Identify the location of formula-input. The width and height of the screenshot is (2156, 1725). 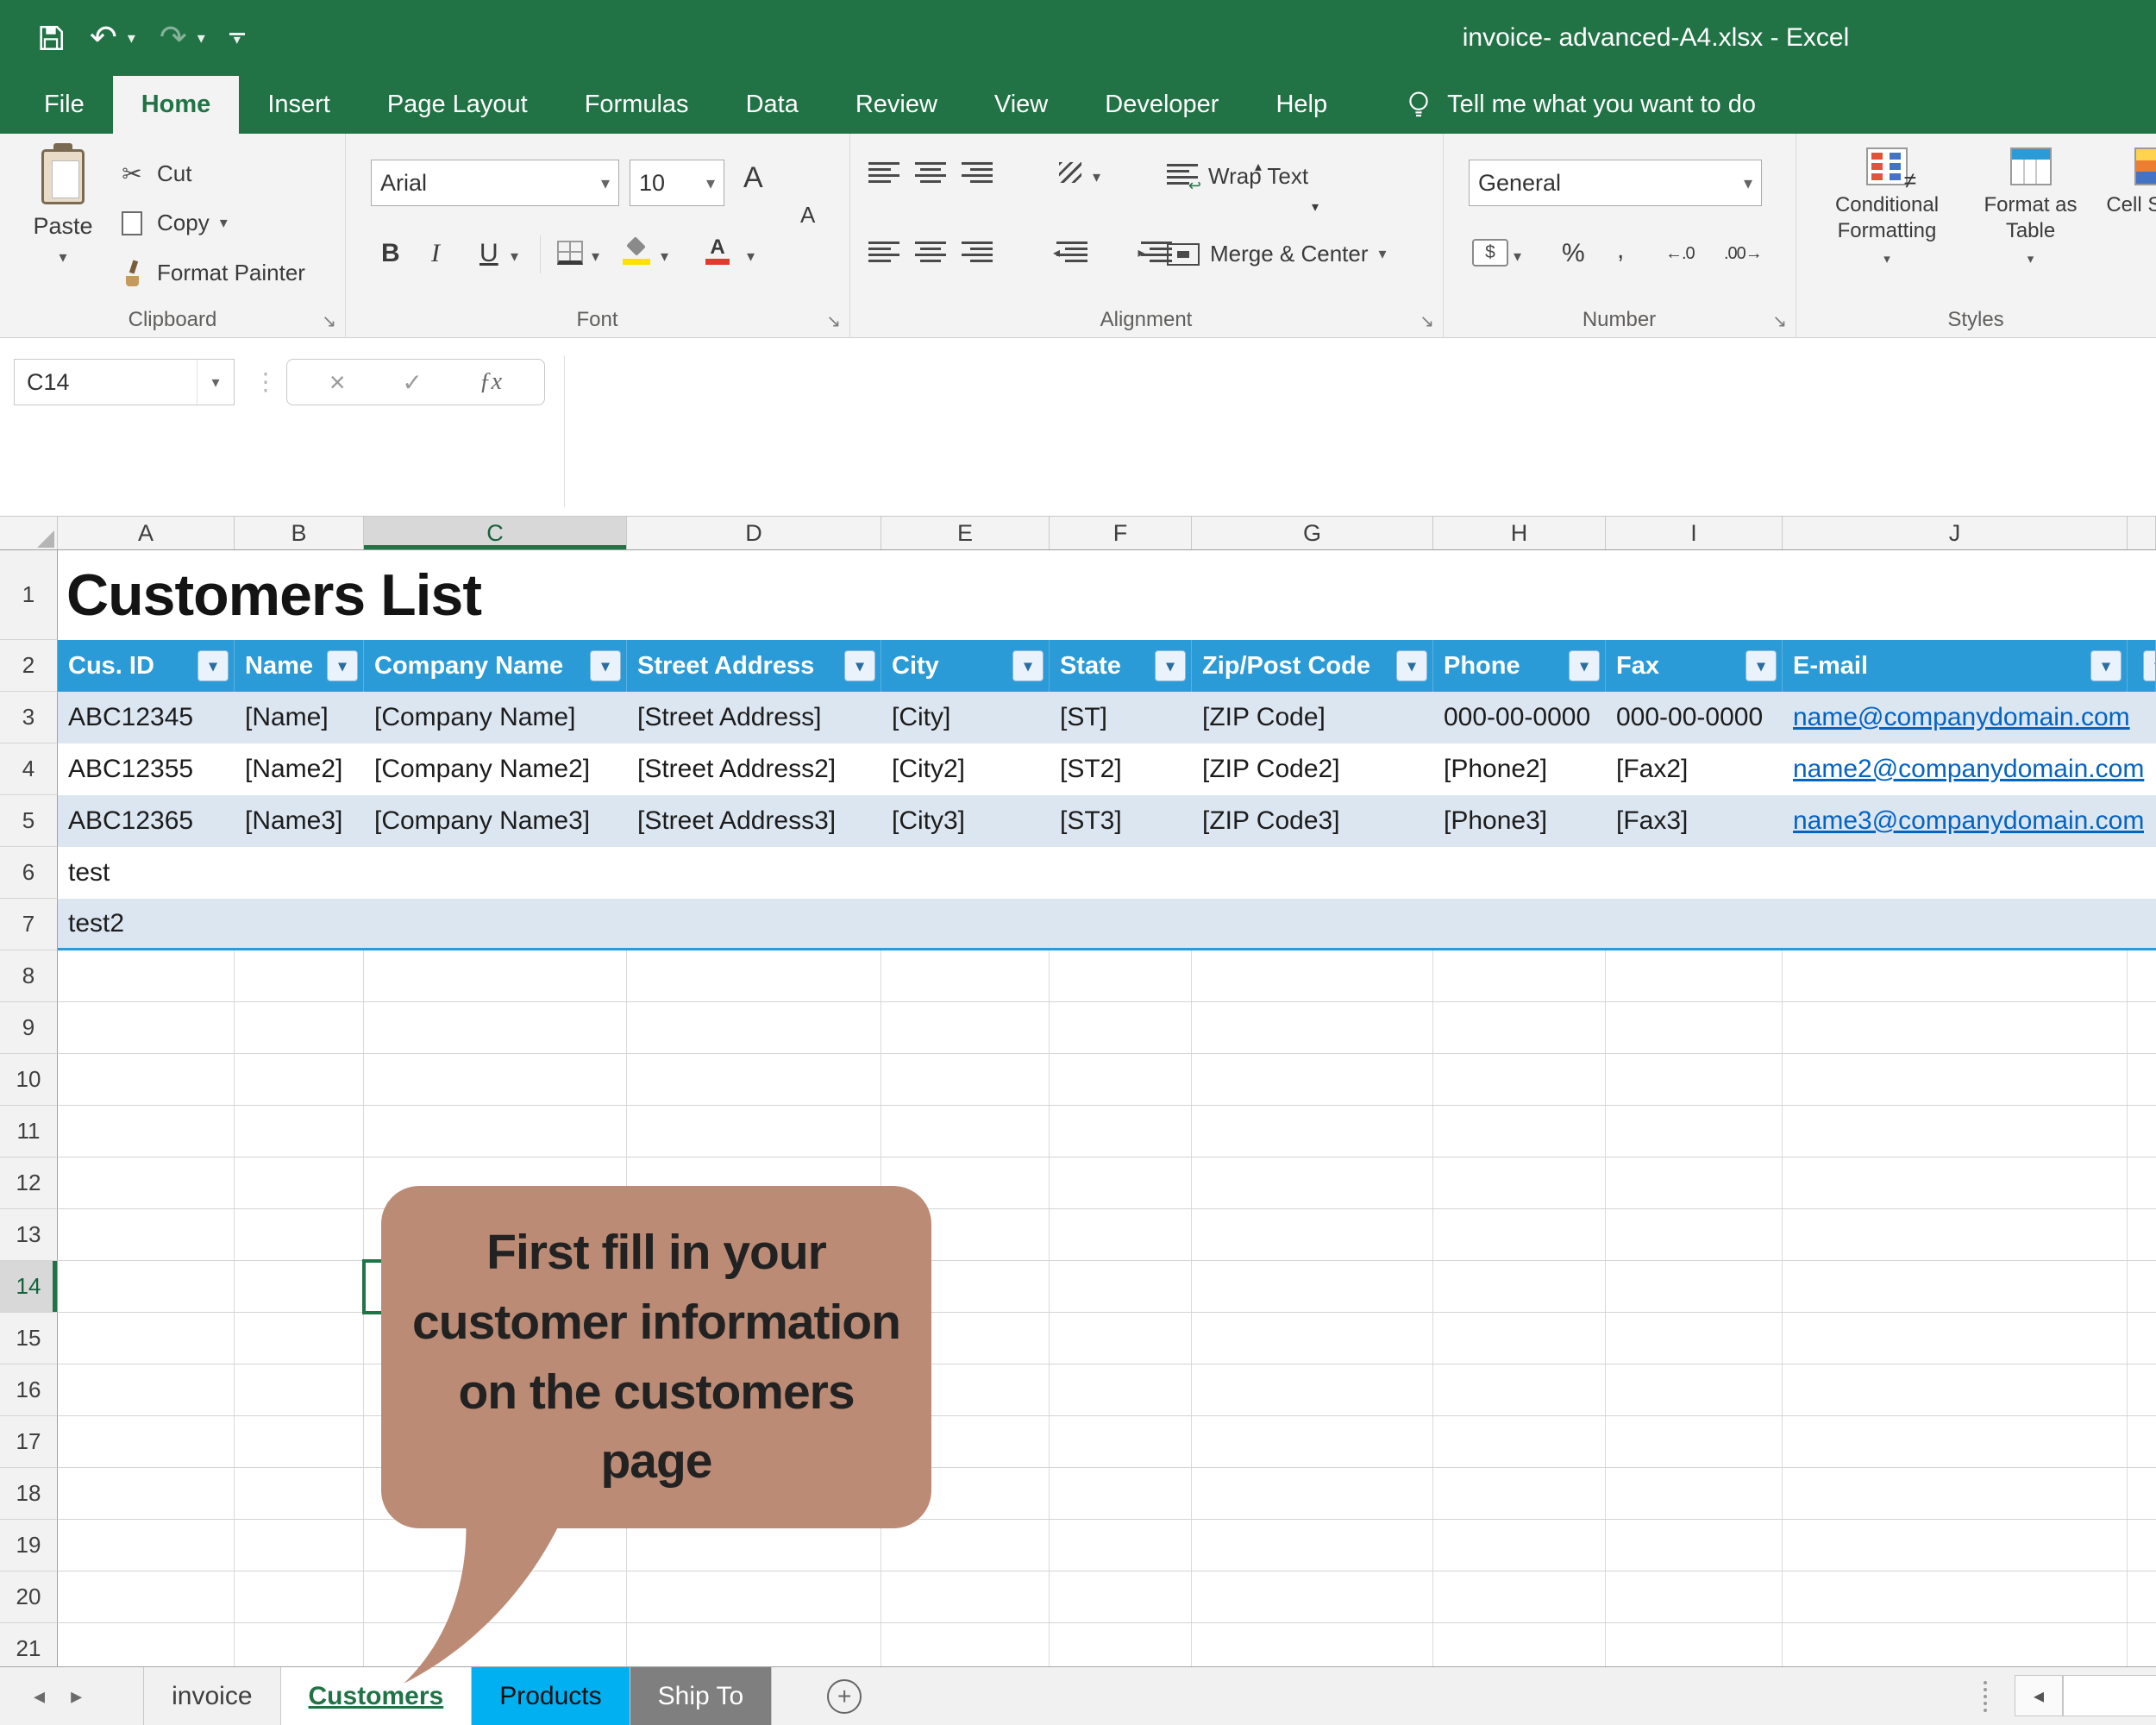
(1362, 432).